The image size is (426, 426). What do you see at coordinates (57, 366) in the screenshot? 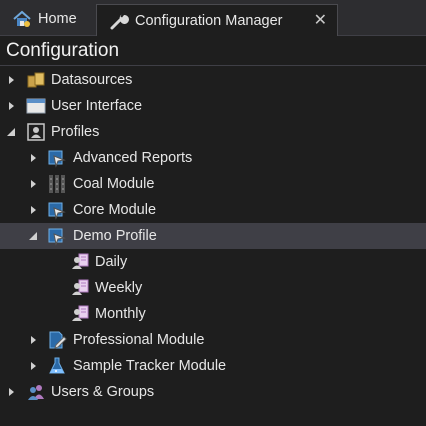
I see `flask-icon` at bounding box center [57, 366].